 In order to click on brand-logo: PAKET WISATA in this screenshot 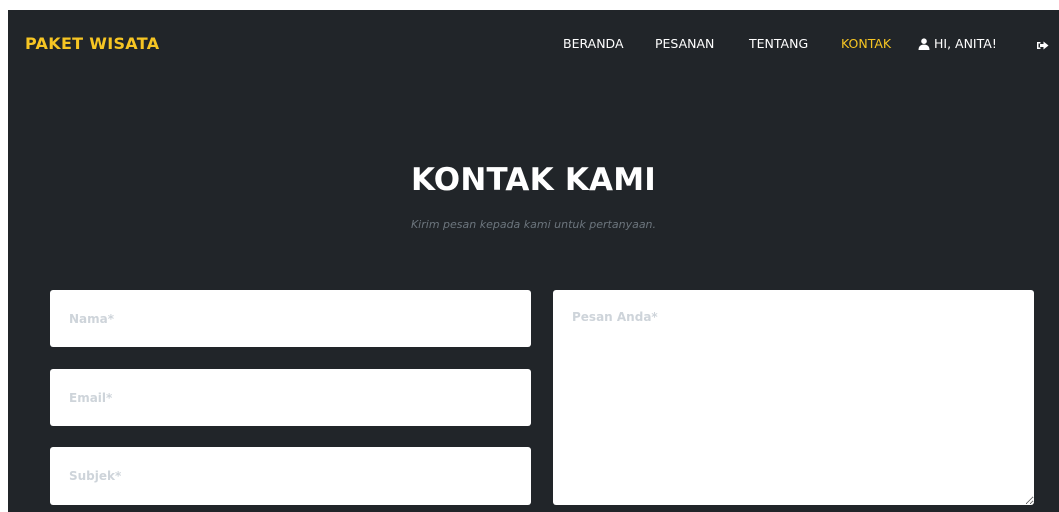, I will do `click(92, 43)`.